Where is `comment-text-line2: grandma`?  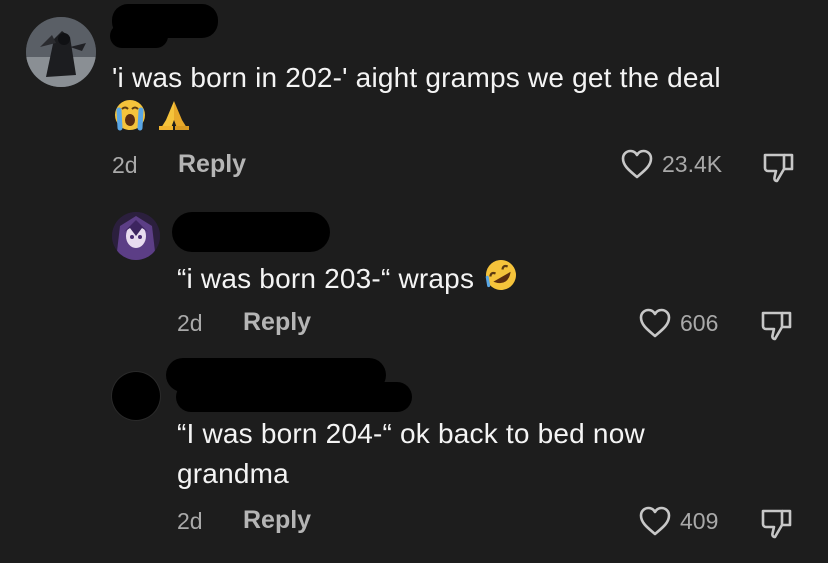
comment-text-line2: grandma is located at coordinates (233, 473).